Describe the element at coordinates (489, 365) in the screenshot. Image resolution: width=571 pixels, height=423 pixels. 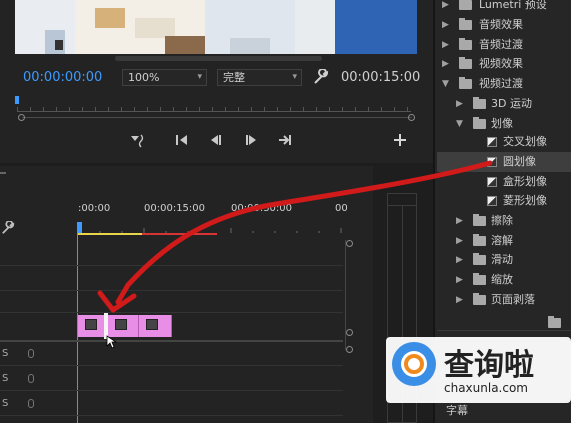
I see `watermark-text: 查询啦` at that location.